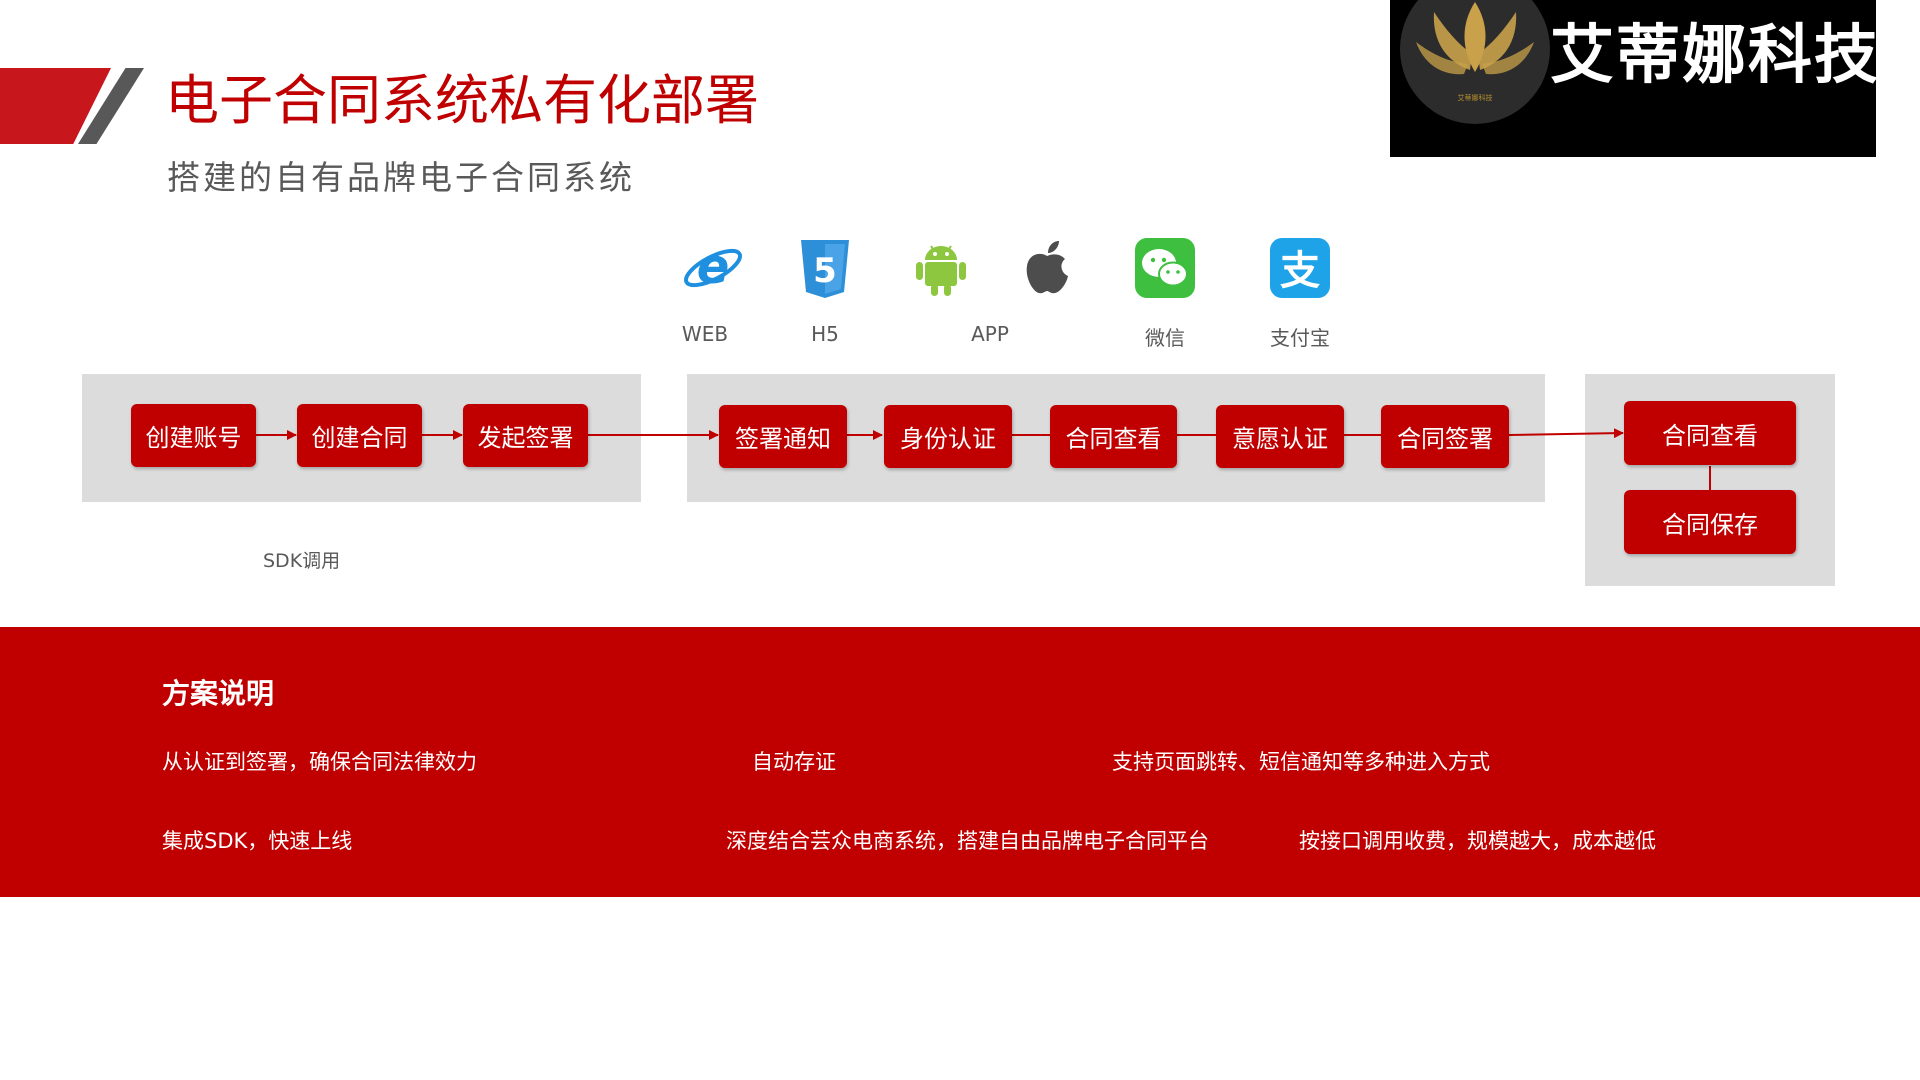 This screenshot has height=1080, width=1920. What do you see at coordinates (257, 841) in the screenshot?
I see `feature-sdk-quick: 集成SDK，快速上线` at bounding box center [257, 841].